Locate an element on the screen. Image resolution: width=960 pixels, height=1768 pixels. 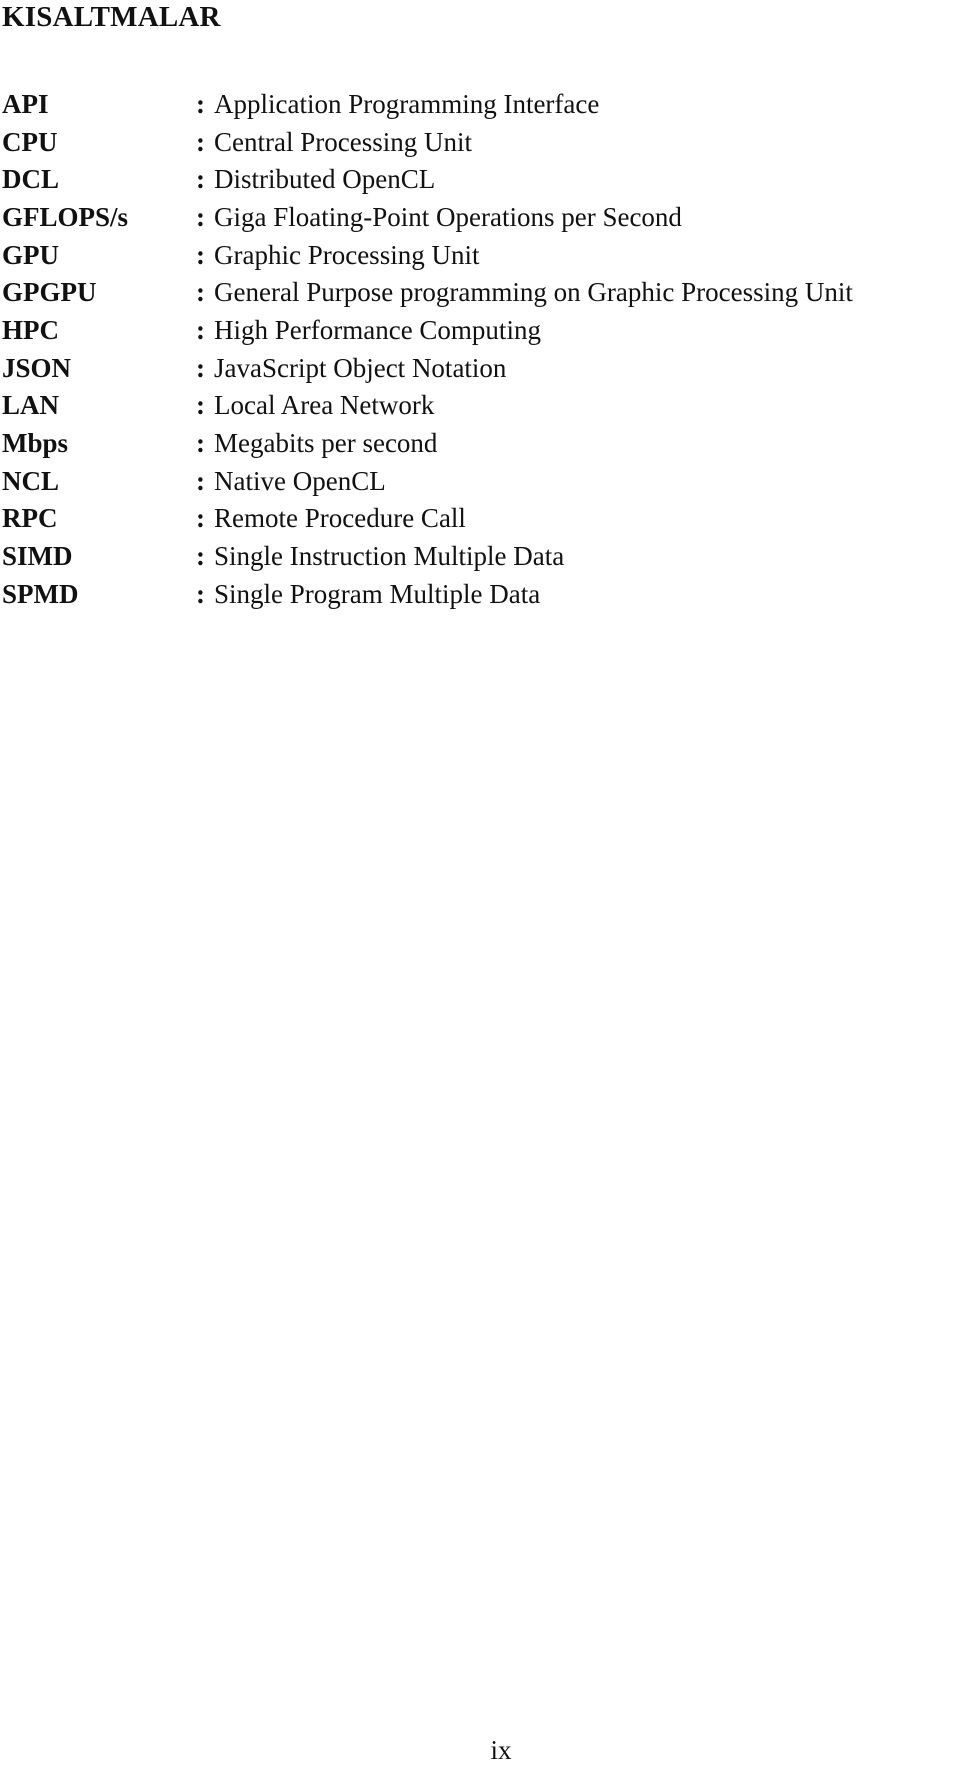
abbreviation-row: SPMD : Single Program Multiple Data is located at coordinates (481, 594).